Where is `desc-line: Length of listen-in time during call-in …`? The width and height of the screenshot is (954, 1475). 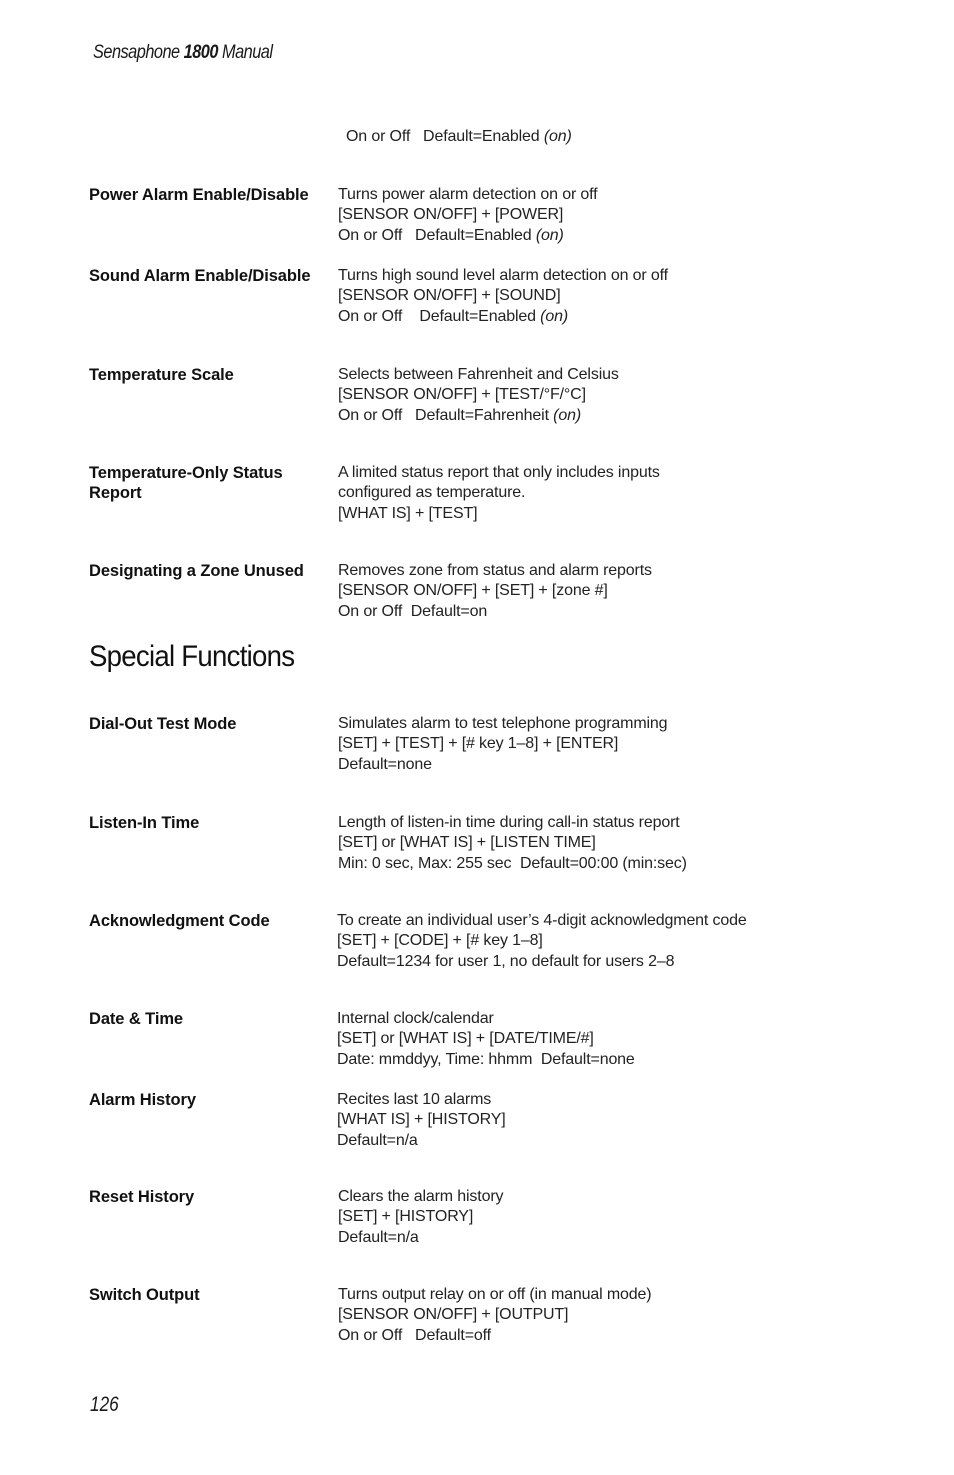 desc-line: Length of listen-in time during call-in … is located at coordinates (509, 822).